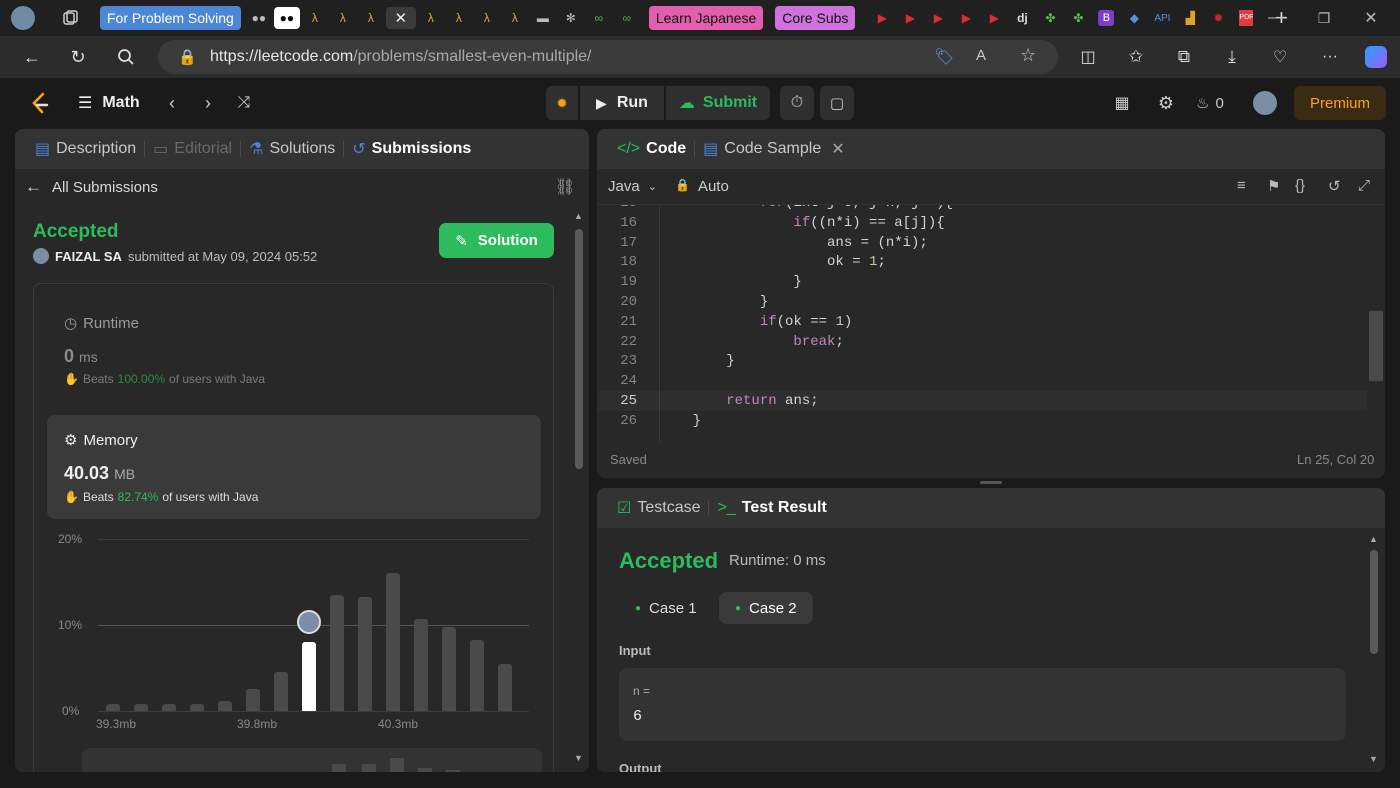 This screenshot has width=1400, height=788. I want to click on performance-icon: ♡, so click(1280, 57).